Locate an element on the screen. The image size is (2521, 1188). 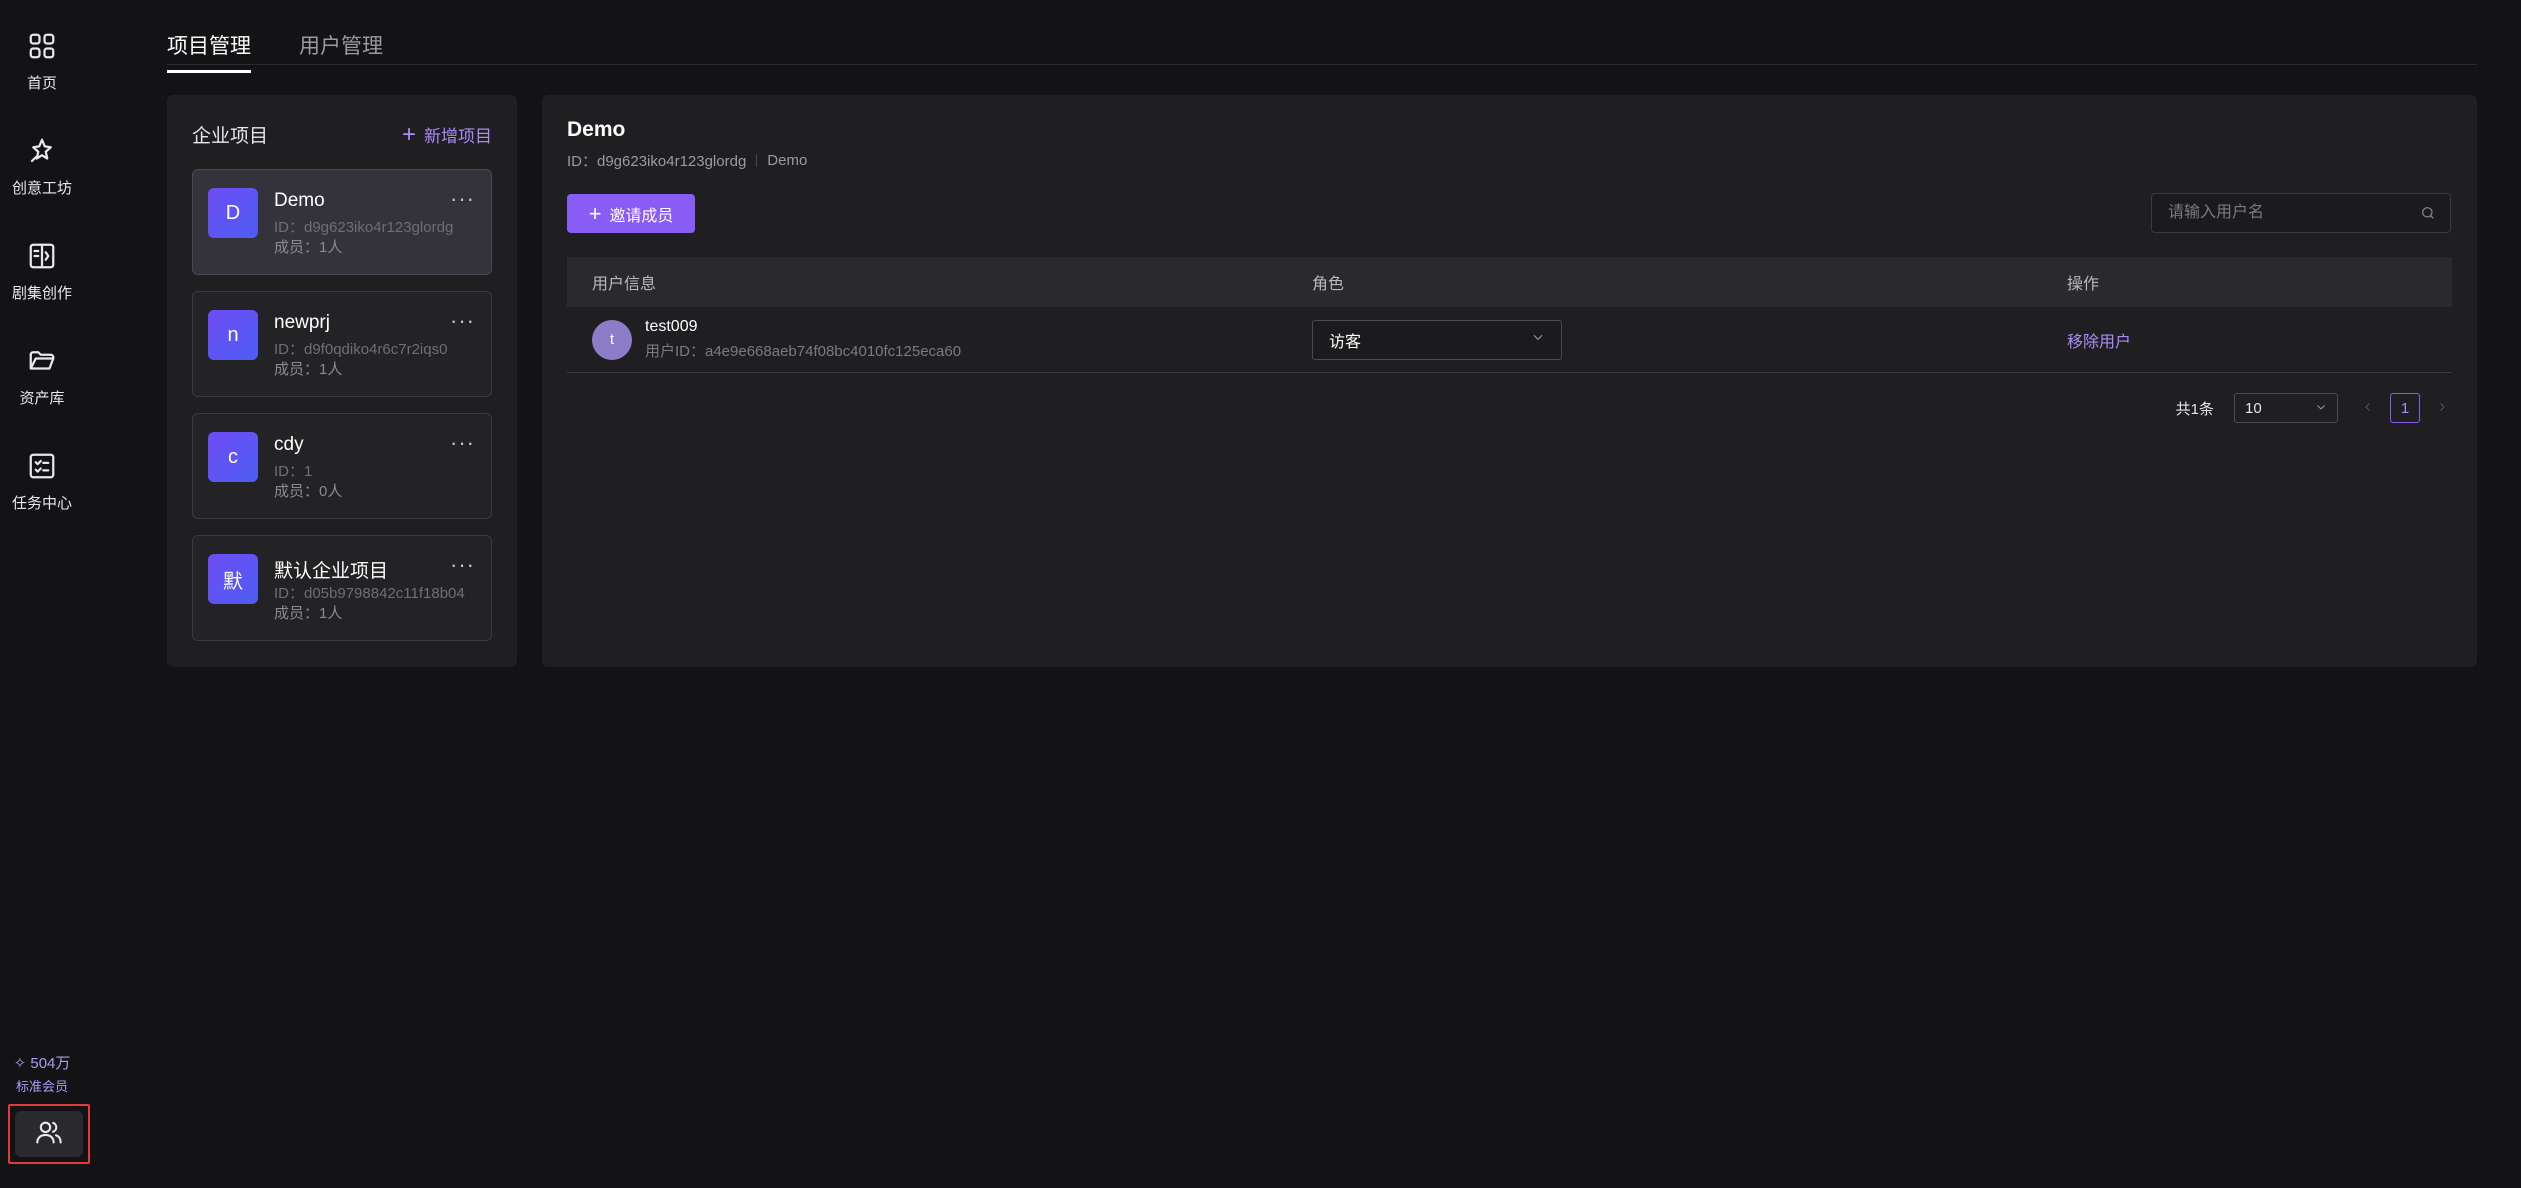
column-header-user-info: 用户信息 is located at coordinates (624, 284).